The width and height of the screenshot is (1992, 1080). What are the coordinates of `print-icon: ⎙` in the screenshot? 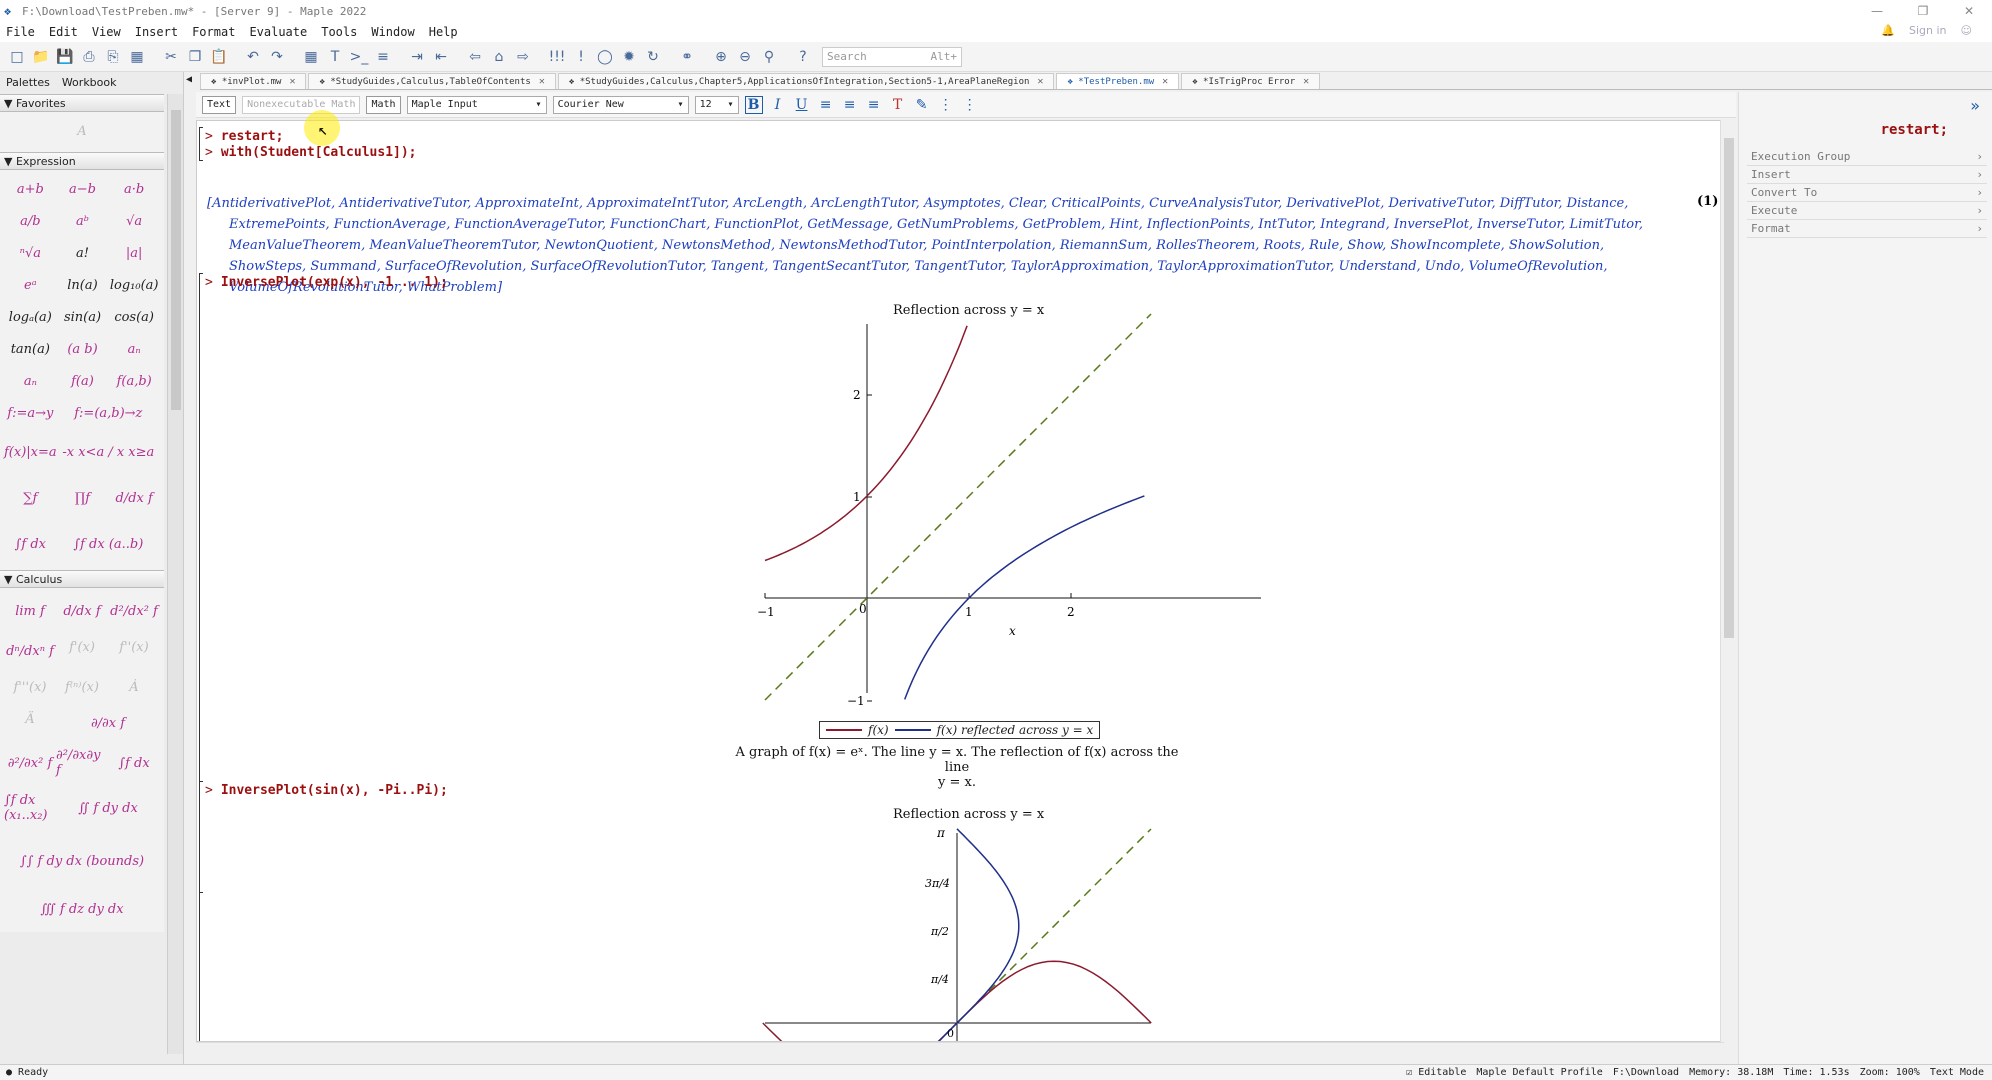 It's located at (89, 57).